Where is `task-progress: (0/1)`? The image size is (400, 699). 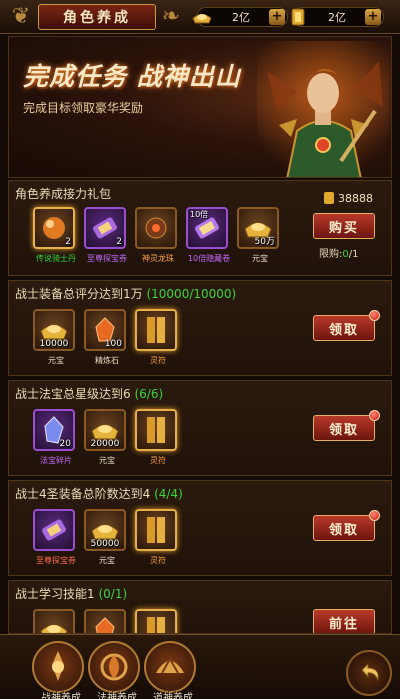
task-progress: (0/1) is located at coordinates (113, 594).